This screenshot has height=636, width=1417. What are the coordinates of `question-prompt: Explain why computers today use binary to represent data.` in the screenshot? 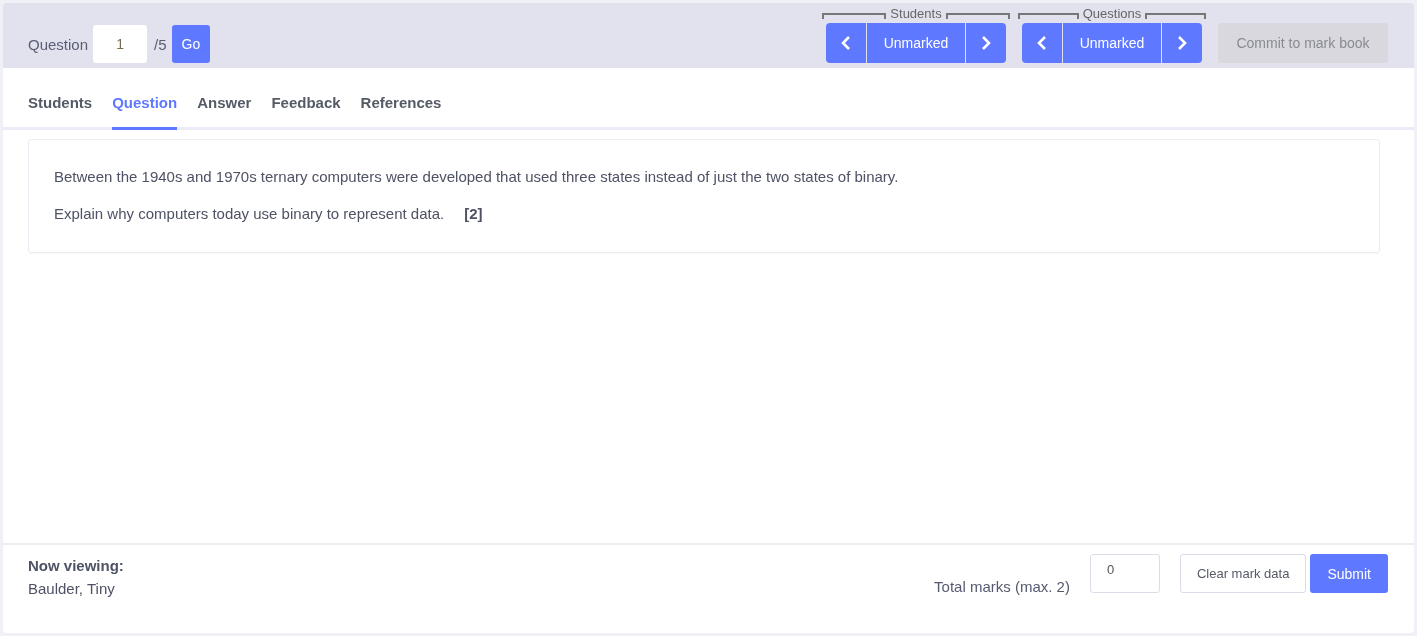 It's located at (249, 213).